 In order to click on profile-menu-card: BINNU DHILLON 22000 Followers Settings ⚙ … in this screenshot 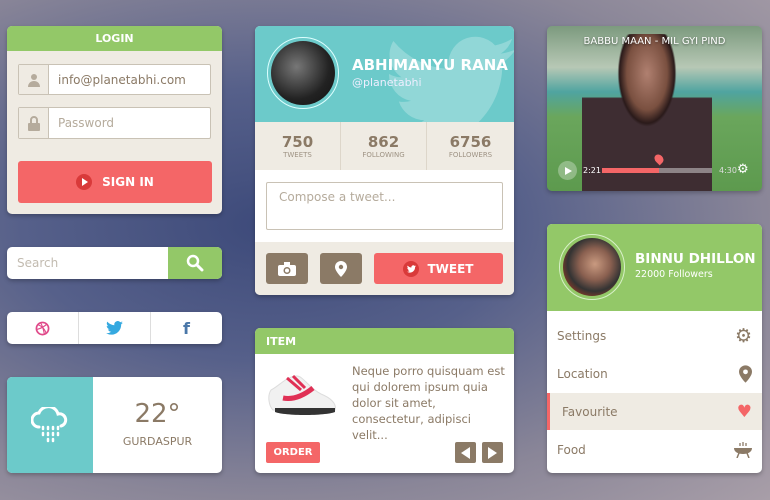, I will do `click(654, 348)`.